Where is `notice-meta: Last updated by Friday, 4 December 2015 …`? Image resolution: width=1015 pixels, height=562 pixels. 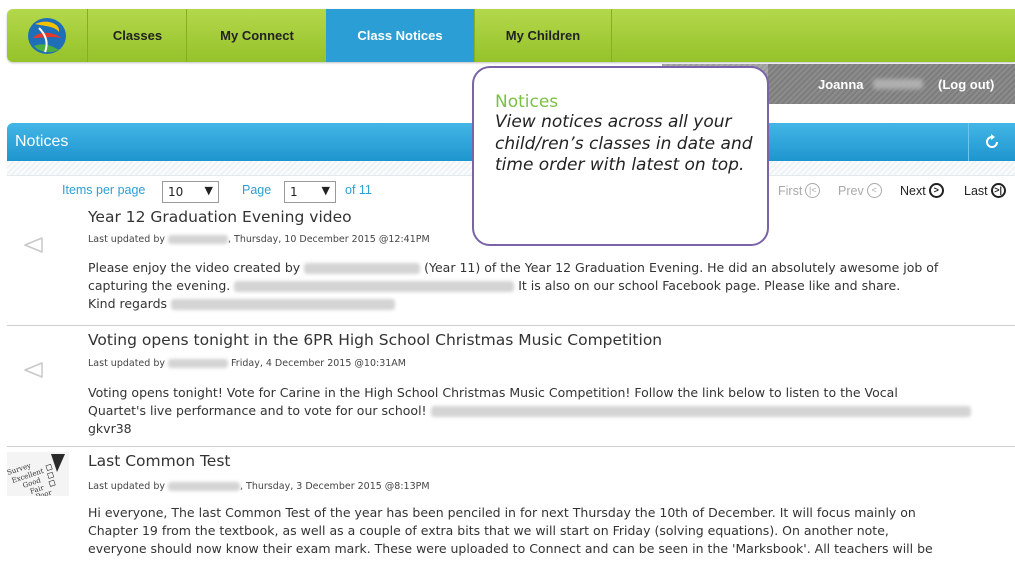 notice-meta: Last updated by Friday, 4 December 2015 … is located at coordinates (247, 363).